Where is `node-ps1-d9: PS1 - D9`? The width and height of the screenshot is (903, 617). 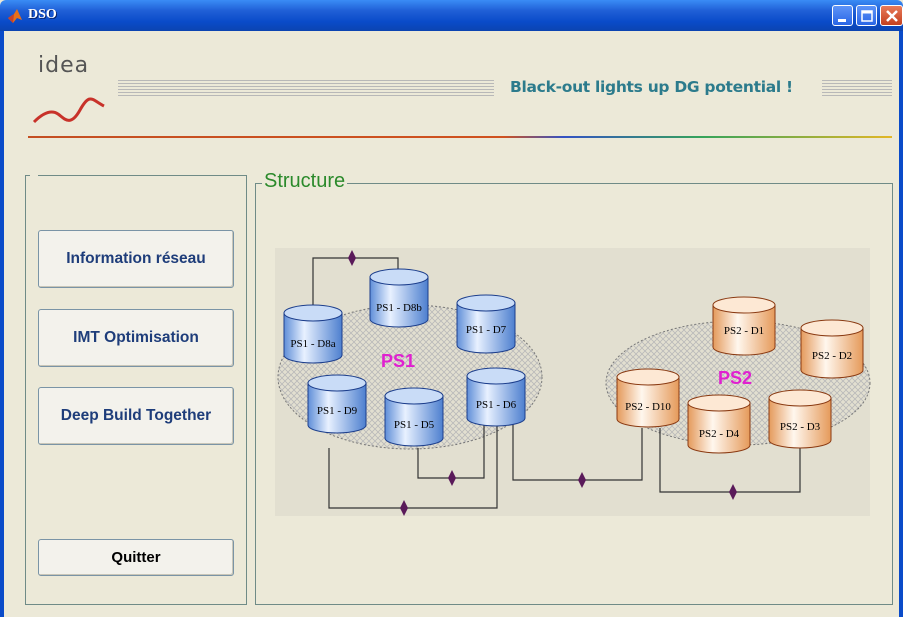 node-ps1-d9: PS1 - D9 is located at coordinates (337, 404).